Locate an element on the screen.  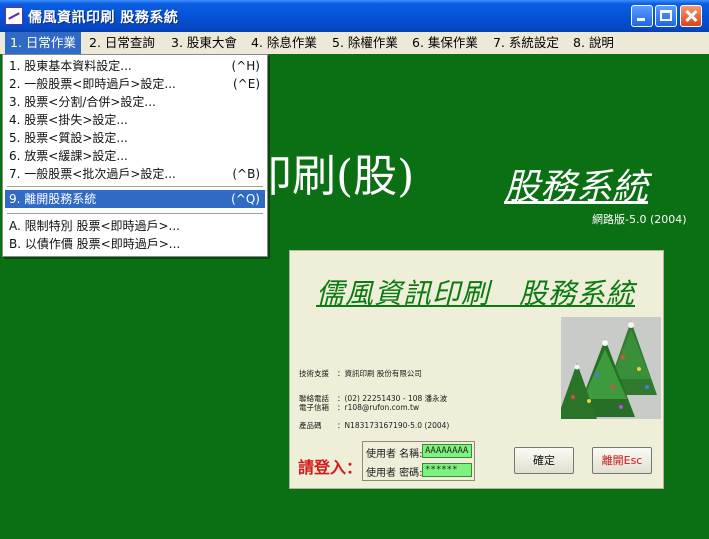
email-value: ：r108@rufon.com.tw is located at coordinates (378, 407).